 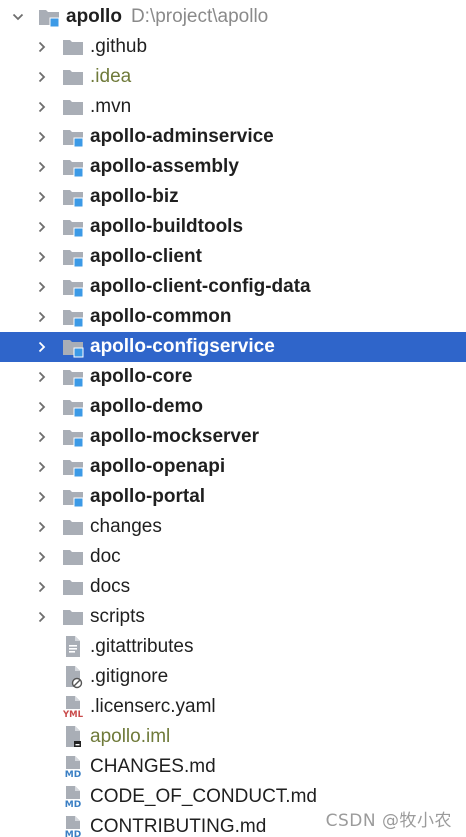 I want to click on chevron-down-icon, so click(x=18, y=17).